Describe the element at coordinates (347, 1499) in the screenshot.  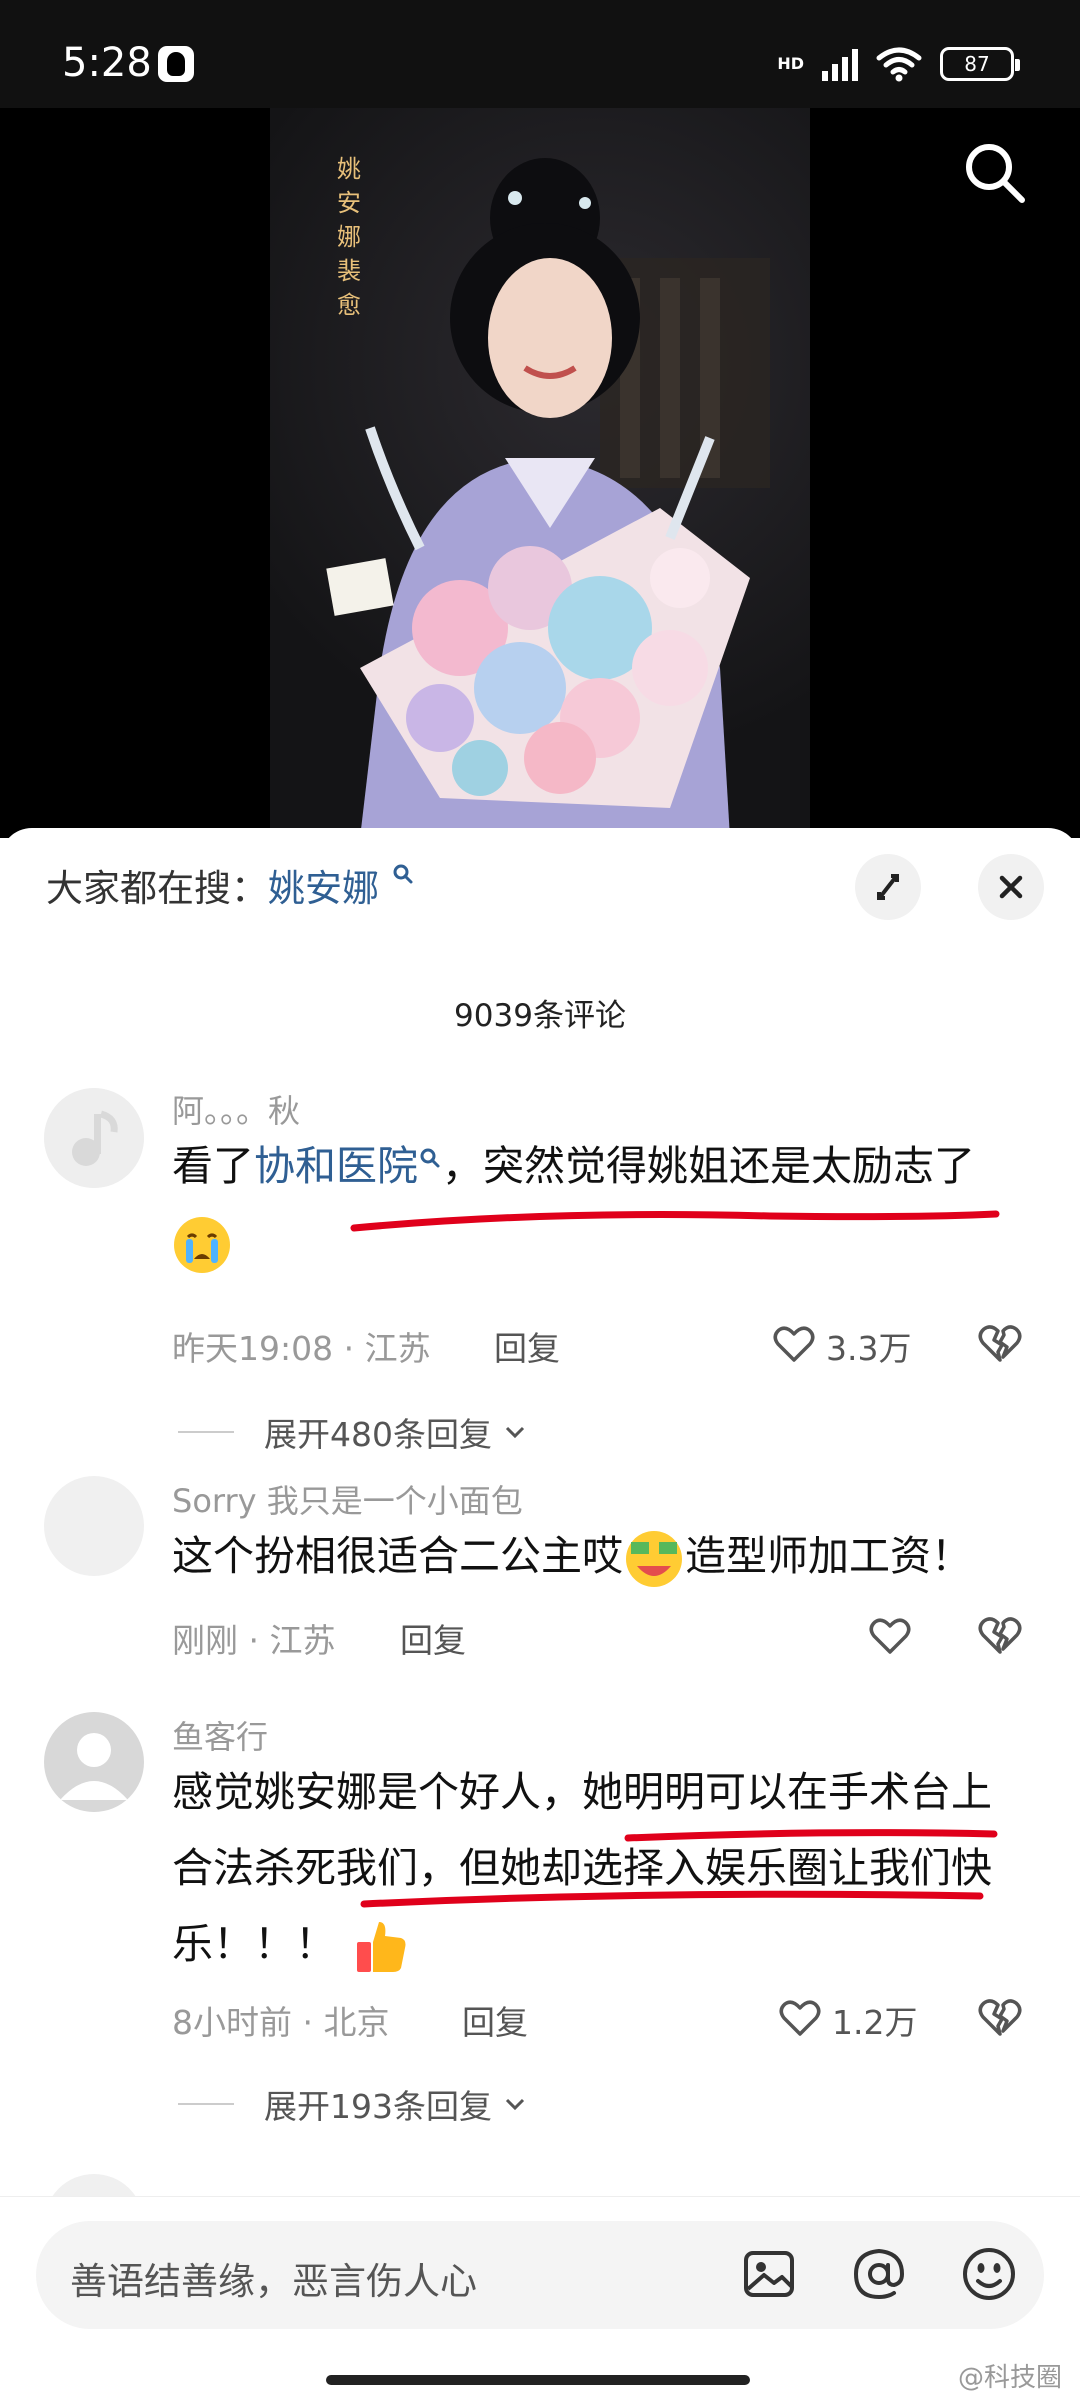
I see `comment-author: Sorry 我只是一个小面包` at that location.